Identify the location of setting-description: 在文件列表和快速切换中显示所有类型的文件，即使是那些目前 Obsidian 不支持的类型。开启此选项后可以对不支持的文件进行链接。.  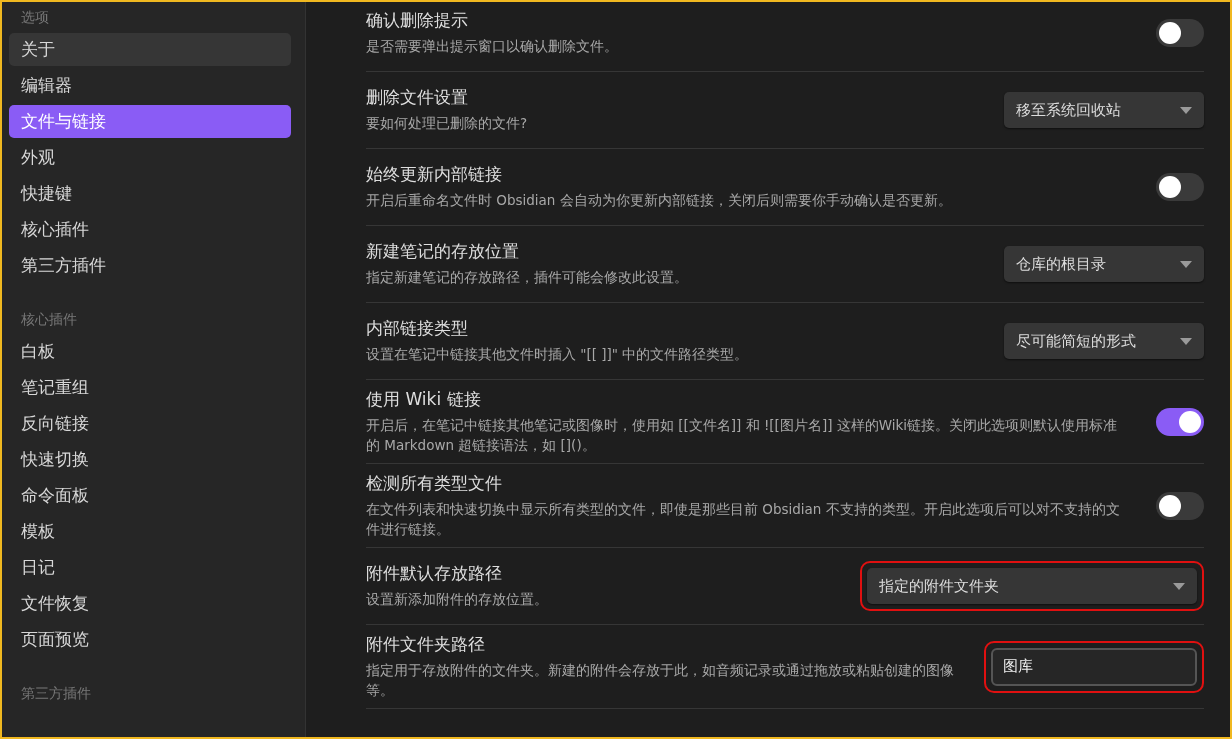
(743, 519).